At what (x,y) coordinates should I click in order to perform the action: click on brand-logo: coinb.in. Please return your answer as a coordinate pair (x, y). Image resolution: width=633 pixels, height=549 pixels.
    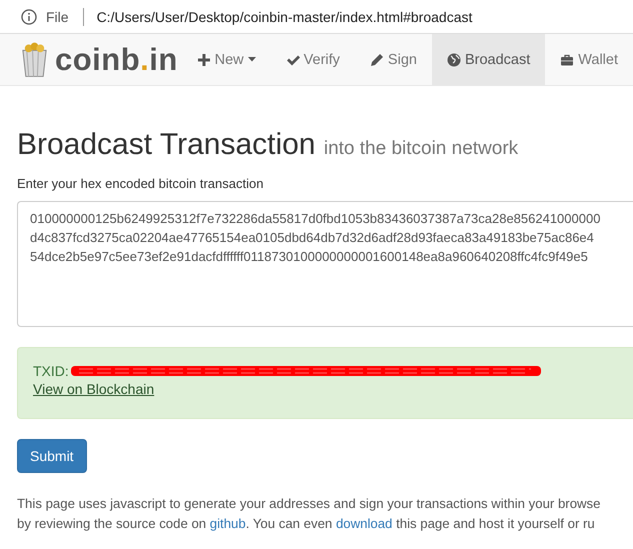
    Looking at the image, I should click on (116, 60).